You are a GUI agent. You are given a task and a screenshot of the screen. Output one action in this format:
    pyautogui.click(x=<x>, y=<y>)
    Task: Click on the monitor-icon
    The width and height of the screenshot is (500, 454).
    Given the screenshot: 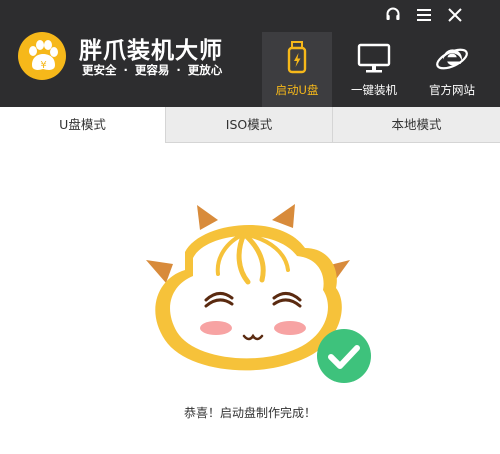 What is the action you would take?
    pyautogui.click(x=374, y=58)
    